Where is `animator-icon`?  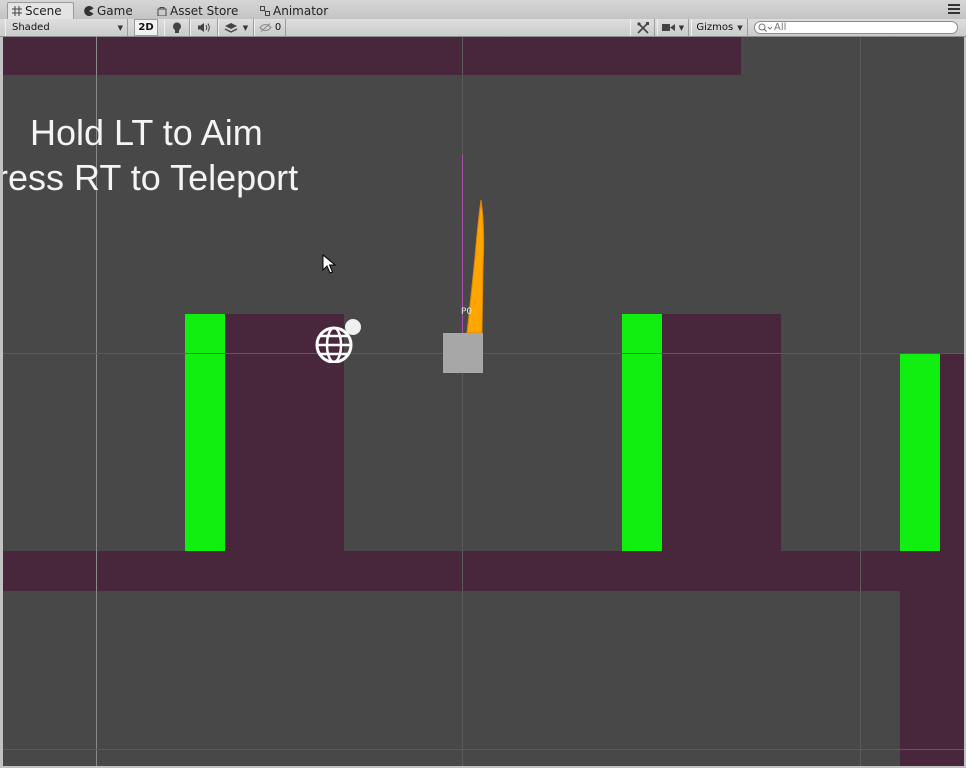
animator-icon is located at coordinates (265, 10).